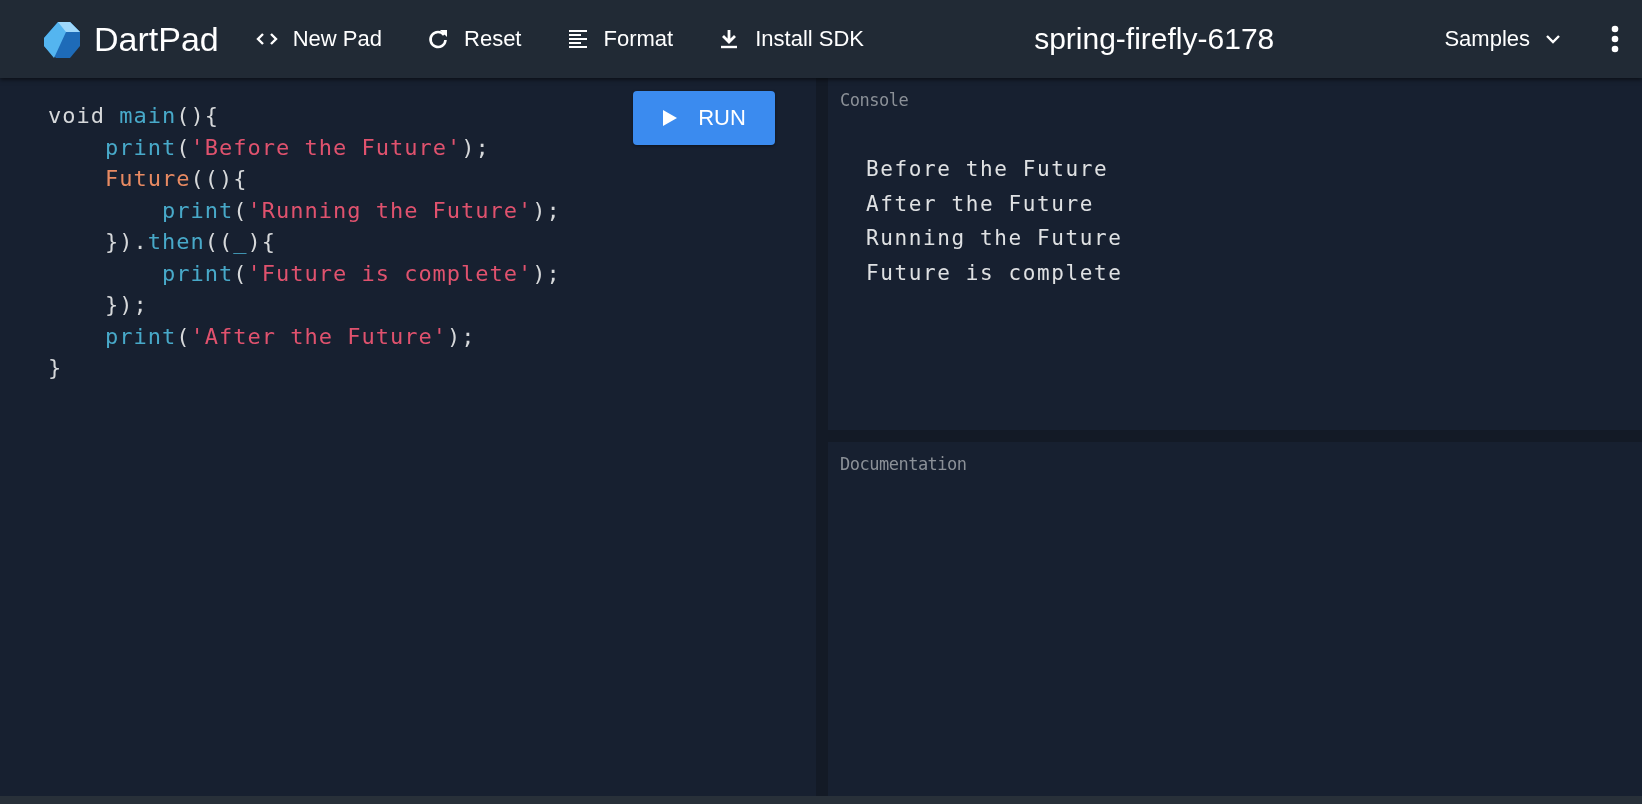 The height and width of the screenshot is (804, 1642). What do you see at coordinates (360, 273) in the screenshot?
I see `code-line: print('Future is complete');` at bounding box center [360, 273].